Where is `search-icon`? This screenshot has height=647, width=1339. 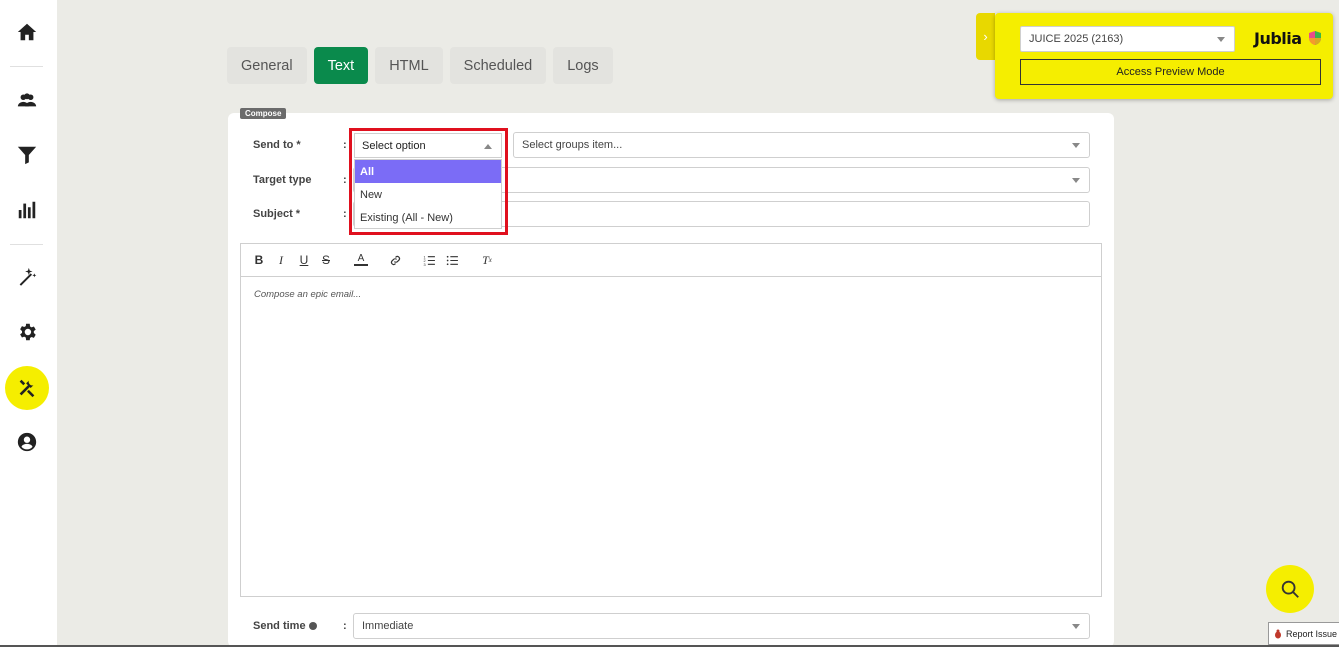 search-icon is located at coordinates (1290, 589).